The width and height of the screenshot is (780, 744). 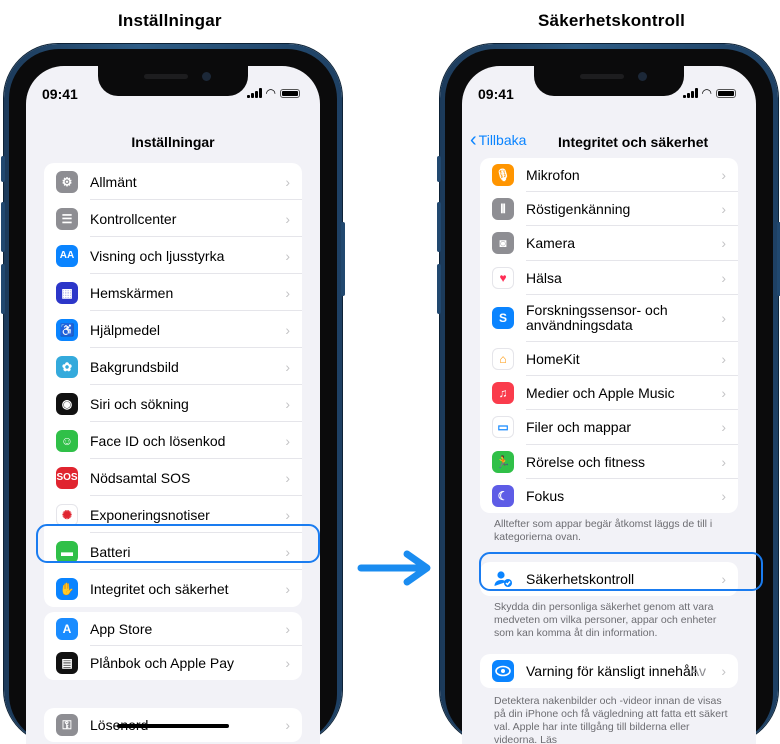 I want to click on settings-row: ☺ Face ID och lösenkod ›, so click(x=173, y=440).